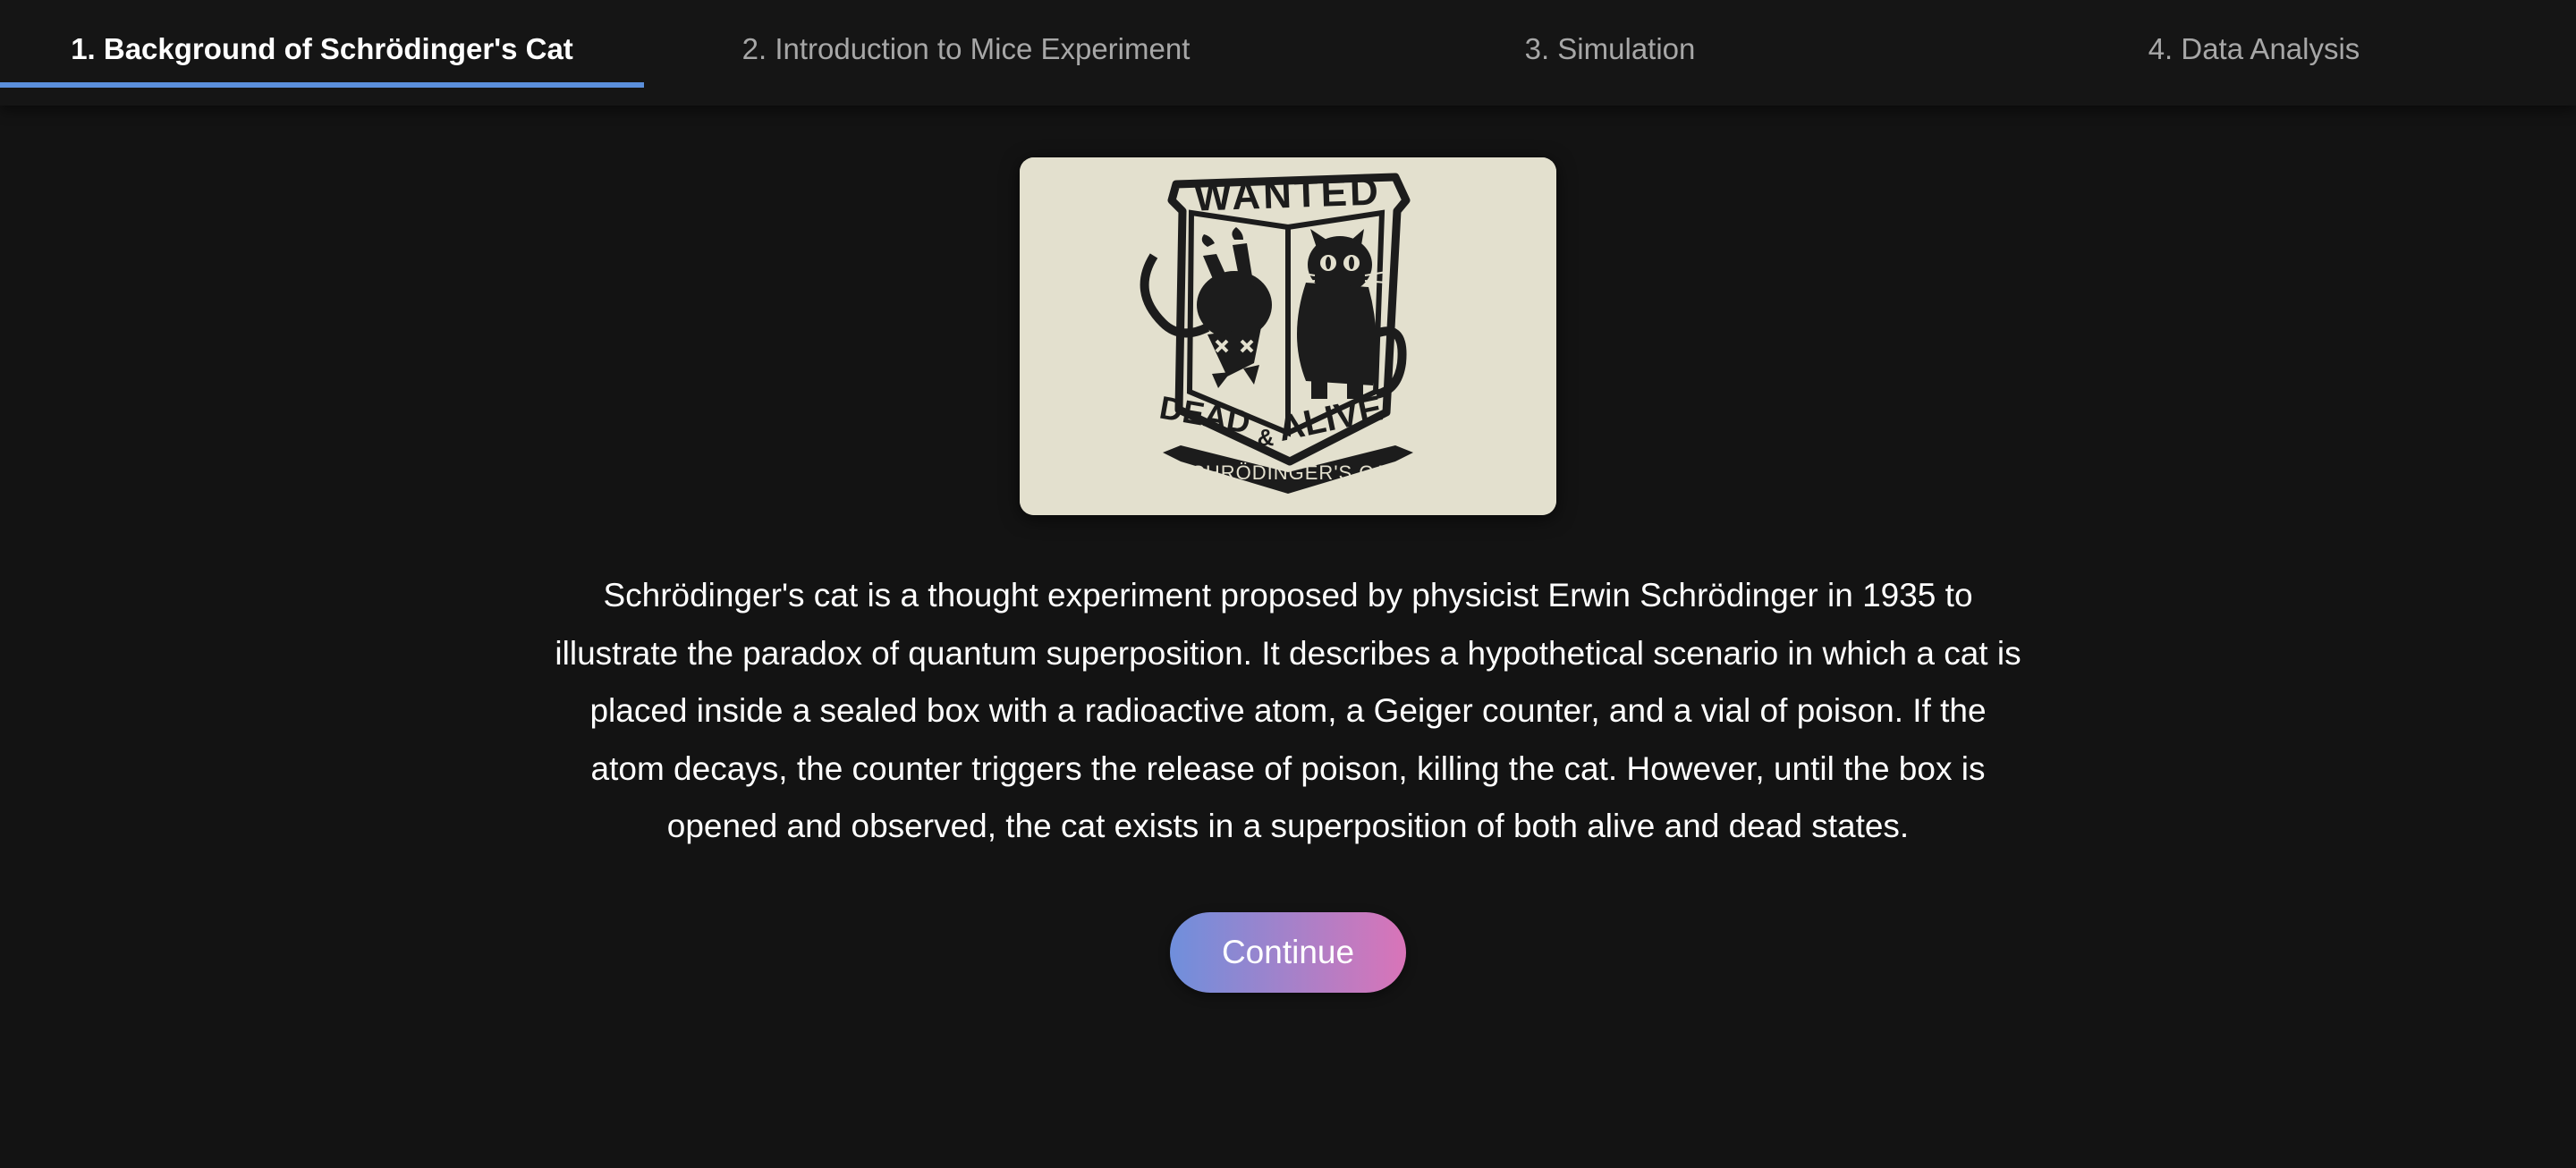  What do you see at coordinates (1288, 336) in the screenshot?
I see `schrodinger-cat-illustration: WANTED DEAD & ALIVE SCHRÖDINGER'S CAT` at bounding box center [1288, 336].